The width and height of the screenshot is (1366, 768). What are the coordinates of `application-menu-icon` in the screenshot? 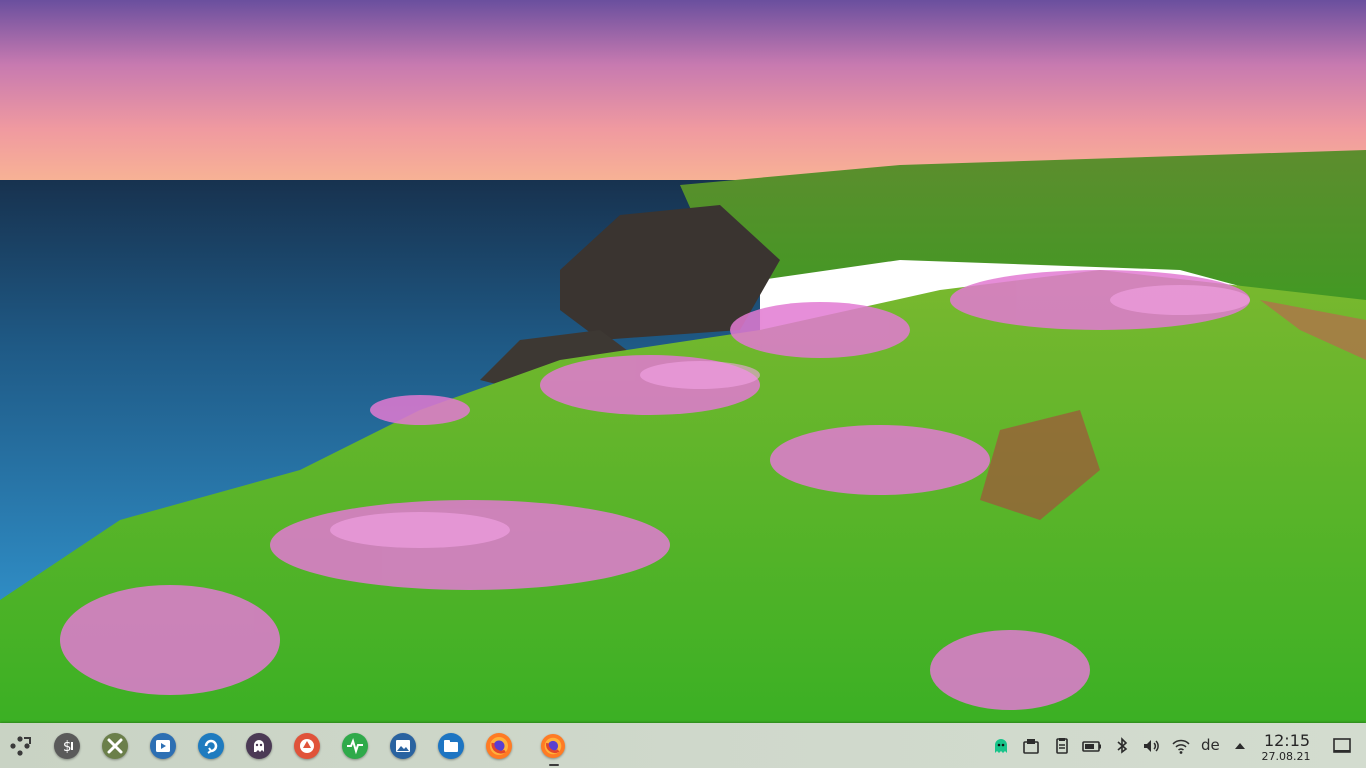 It's located at (21, 746).